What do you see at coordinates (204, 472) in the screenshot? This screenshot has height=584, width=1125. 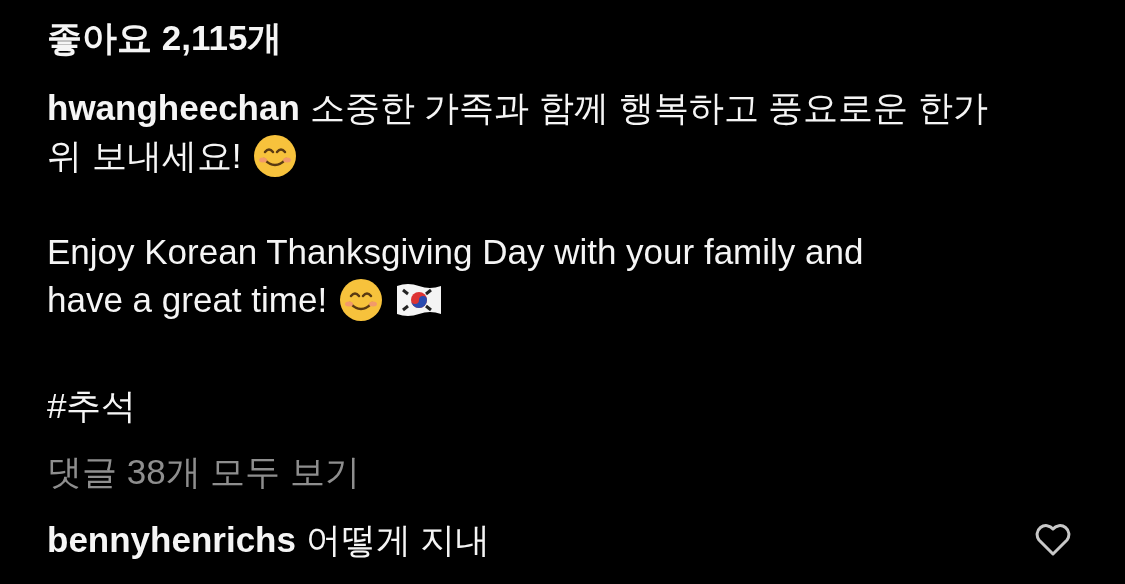 I see `view-comments-link: 댓글 38개 모두 보기` at bounding box center [204, 472].